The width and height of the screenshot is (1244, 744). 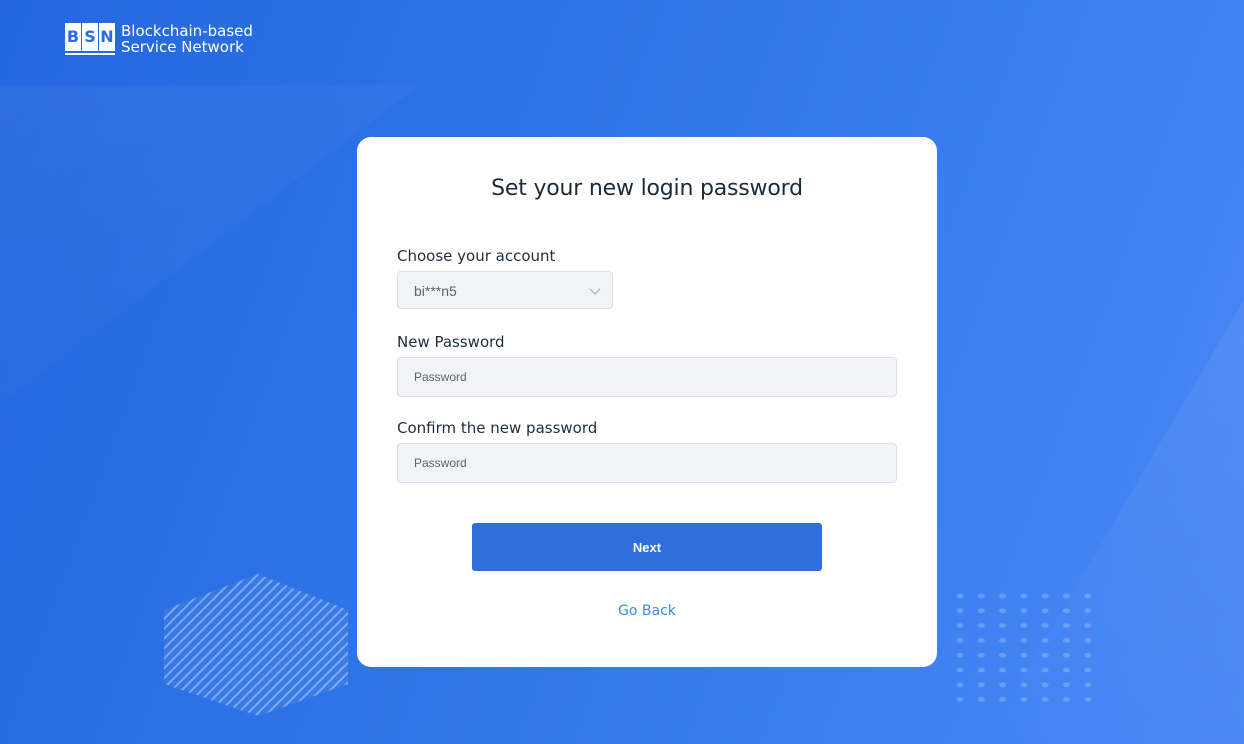 What do you see at coordinates (256, 645) in the screenshot?
I see `hexagon-pattern-decoration` at bounding box center [256, 645].